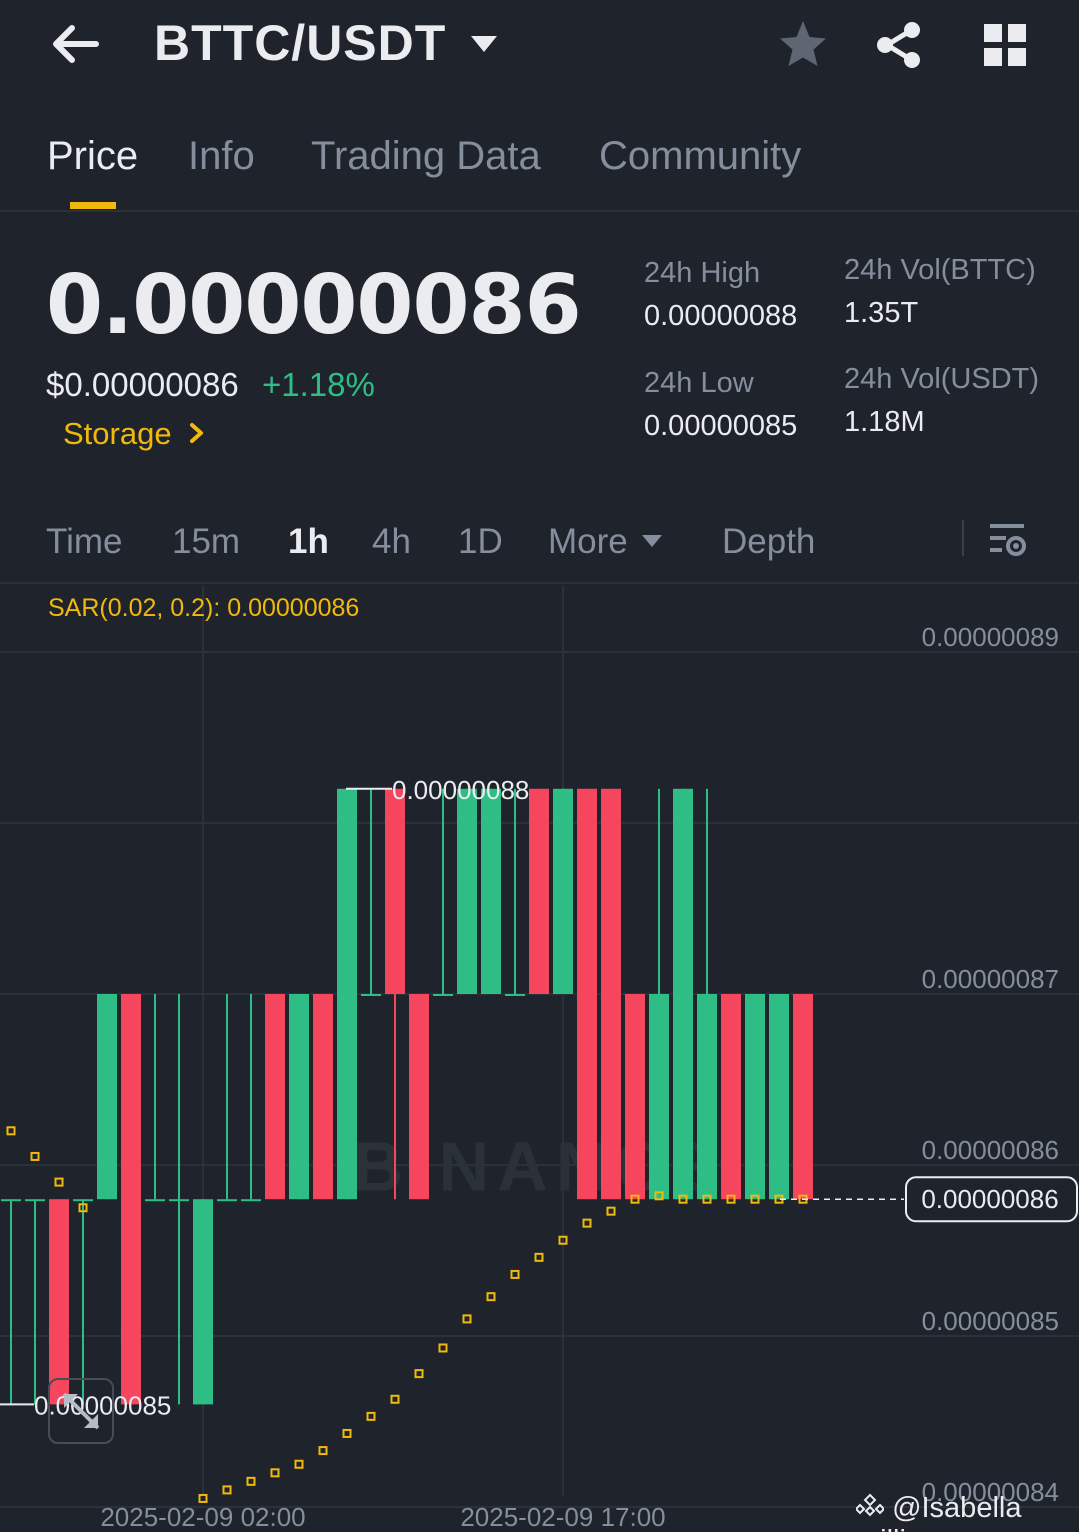 The width and height of the screenshot is (1079, 1532). What do you see at coordinates (300, 43) in the screenshot?
I see `pair-title: BTTC/USDT` at bounding box center [300, 43].